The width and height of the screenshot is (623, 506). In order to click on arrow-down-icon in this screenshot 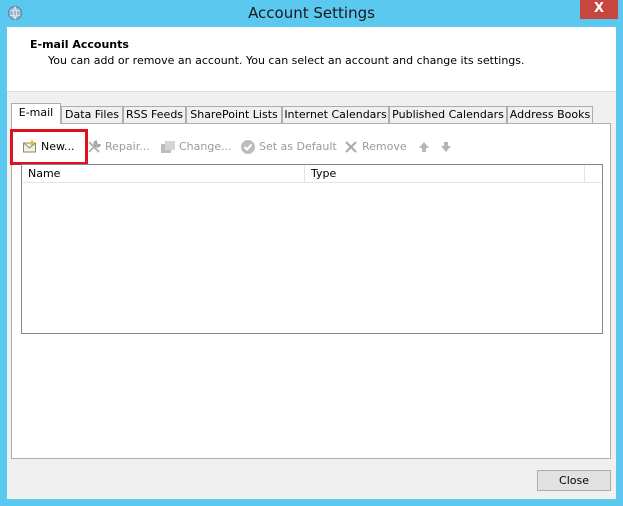, I will do `click(446, 147)`.